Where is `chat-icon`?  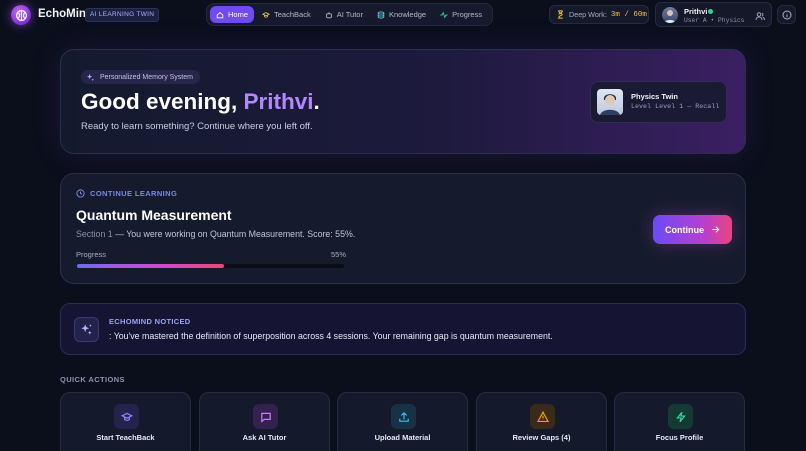 chat-icon is located at coordinates (265, 416).